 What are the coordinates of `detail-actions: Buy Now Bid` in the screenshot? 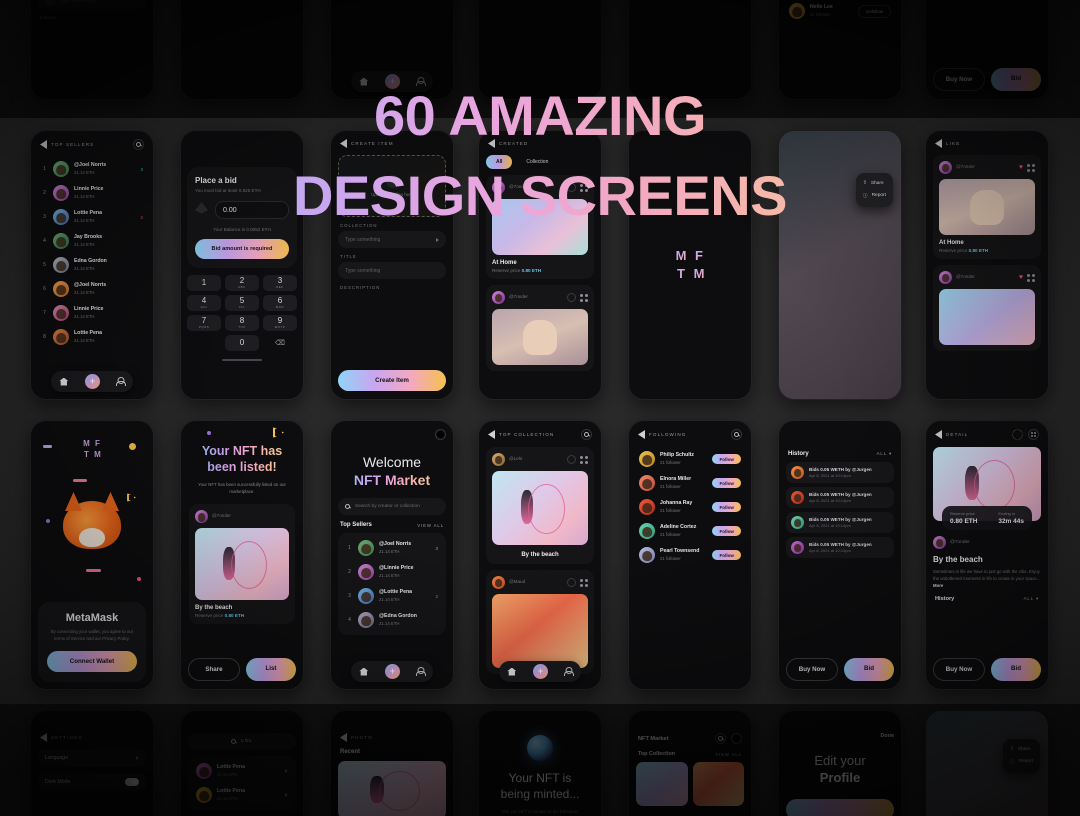 It's located at (987, 669).